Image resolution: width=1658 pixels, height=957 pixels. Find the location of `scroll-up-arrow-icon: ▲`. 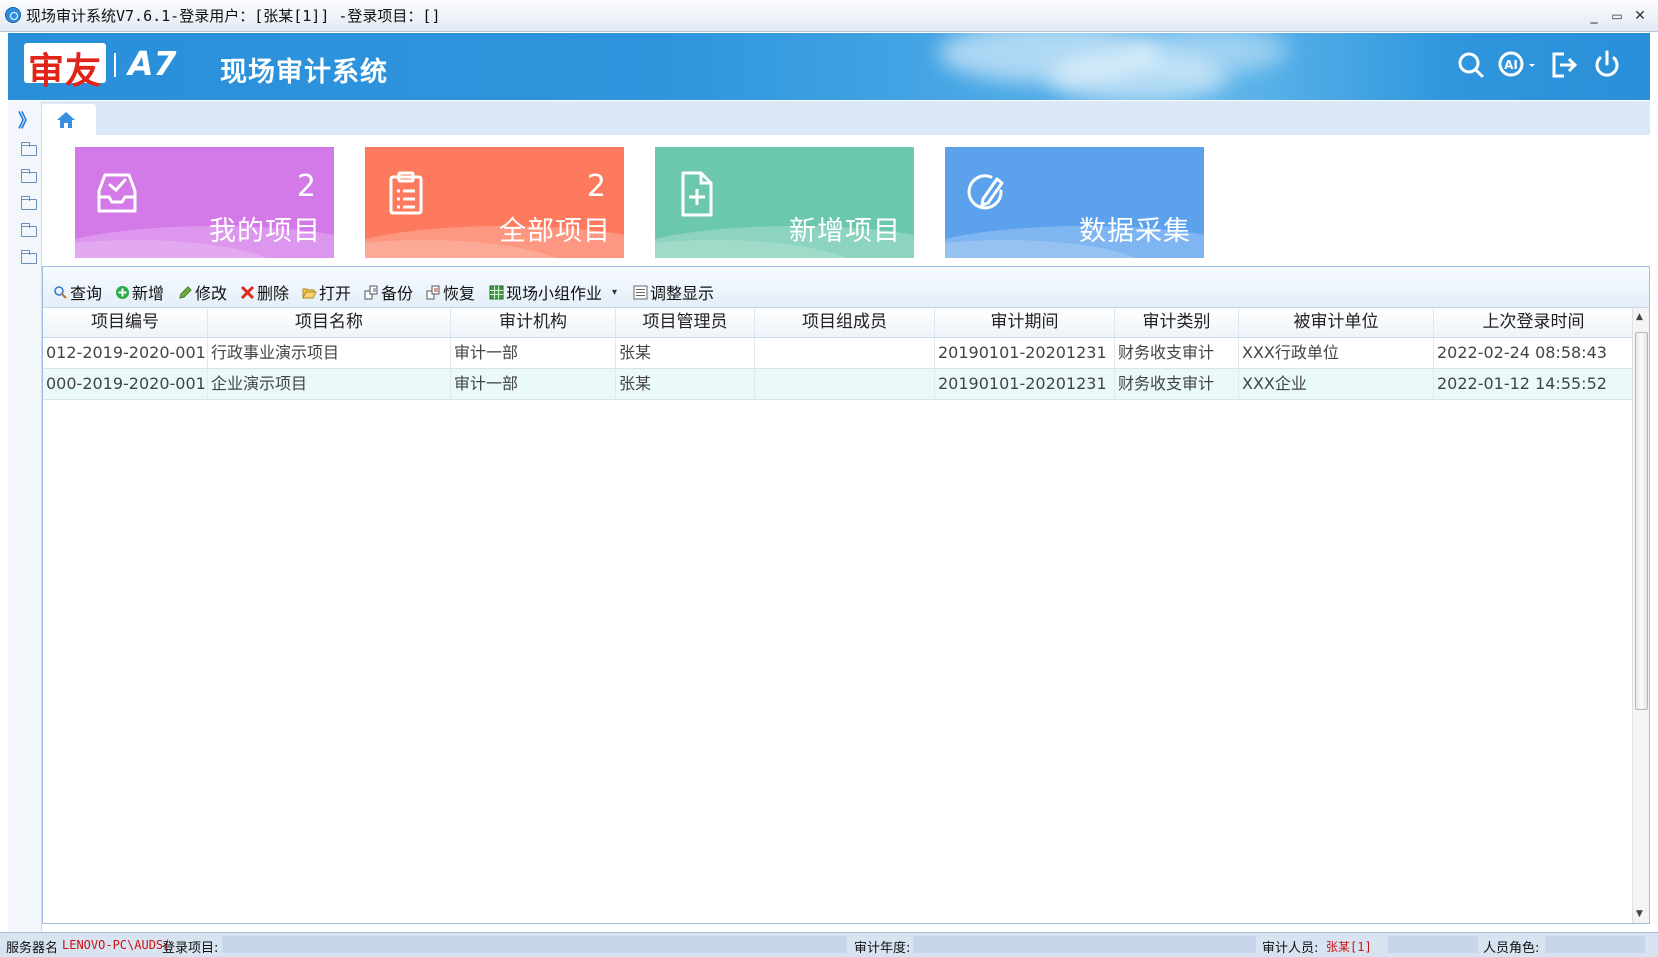

scroll-up-arrow-icon: ▲ is located at coordinates (1639, 317).